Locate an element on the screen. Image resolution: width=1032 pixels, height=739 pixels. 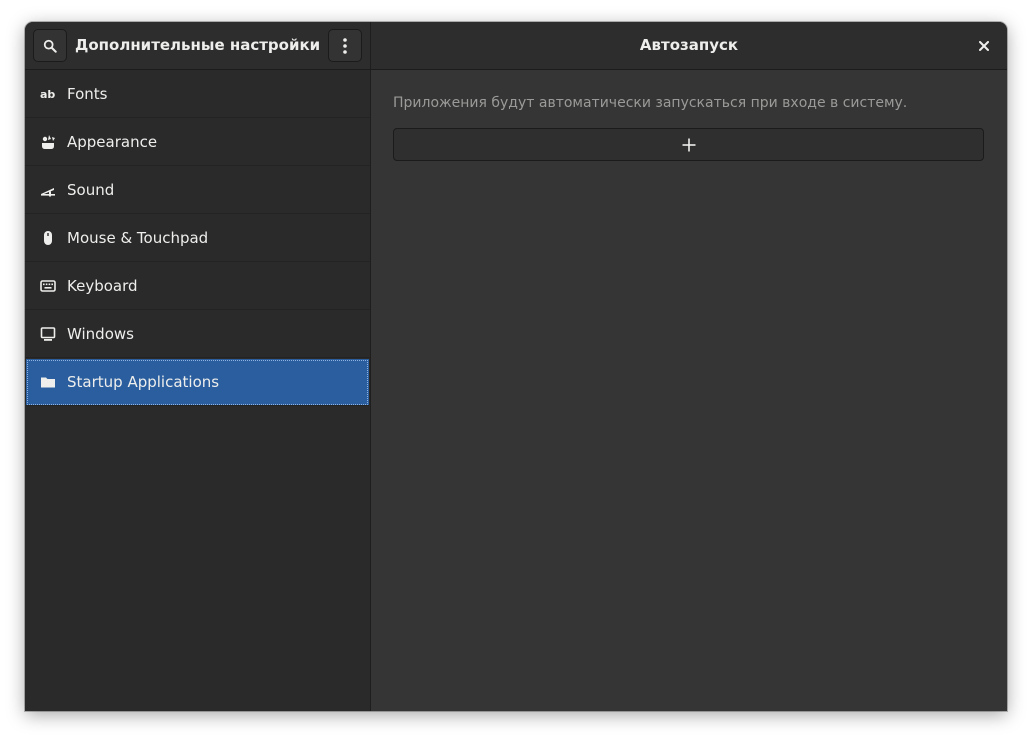
header-left-pane: Дополнительные настройки is located at coordinates (198, 45).